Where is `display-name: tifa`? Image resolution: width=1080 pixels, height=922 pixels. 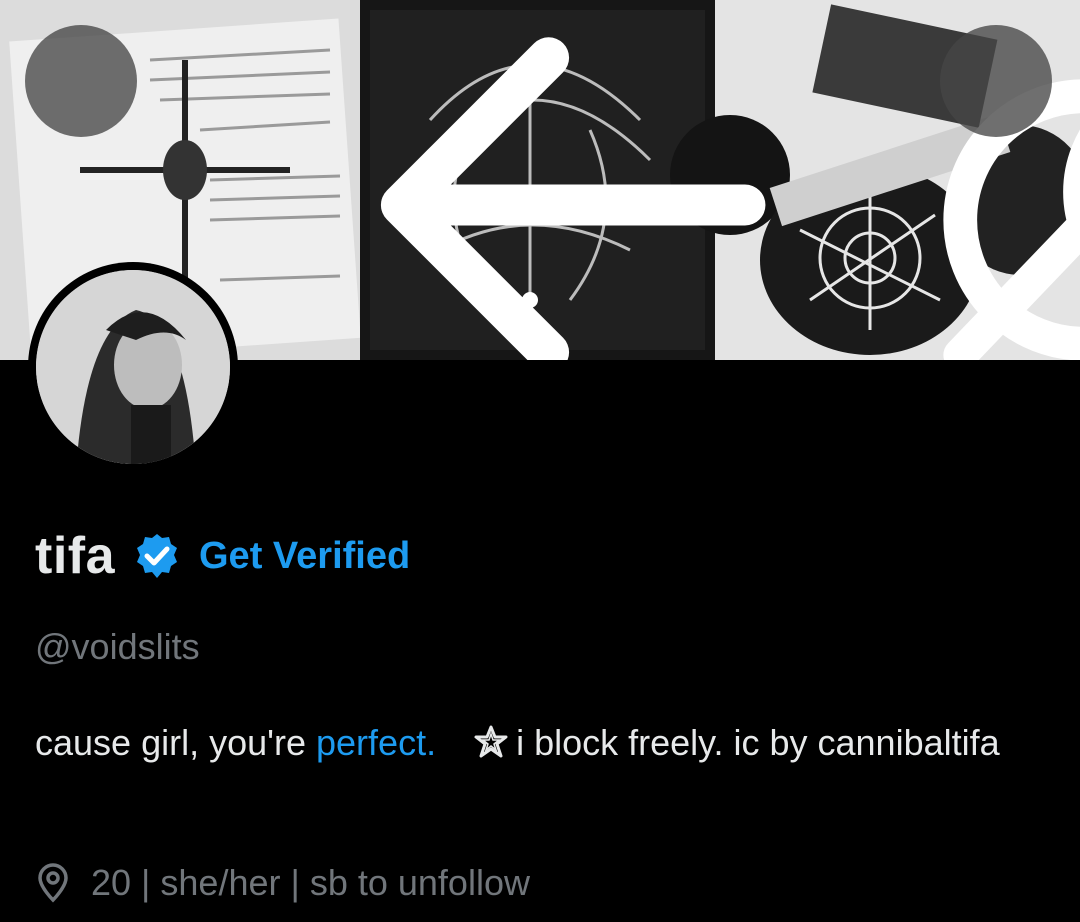 display-name: tifa is located at coordinates (75, 556).